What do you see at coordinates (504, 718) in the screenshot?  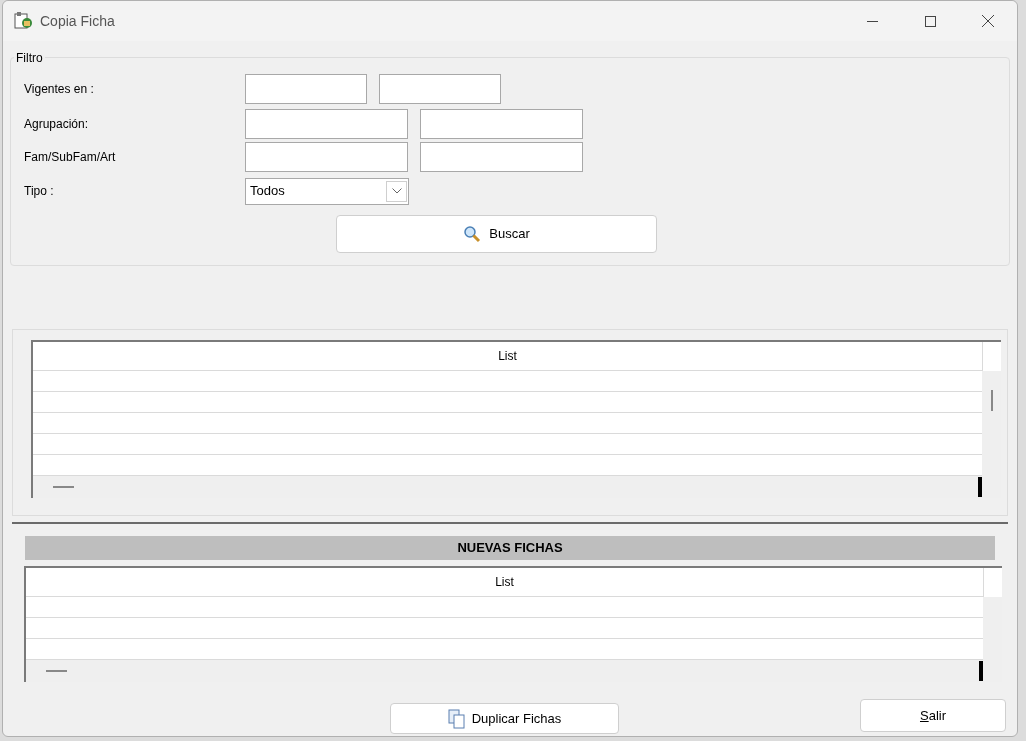 I see `duplicate-button: Duplicar Fichas` at bounding box center [504, 718].